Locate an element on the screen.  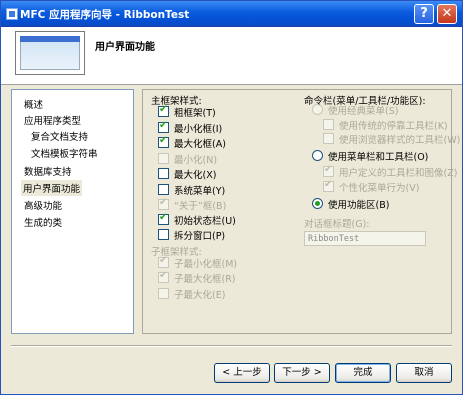
wizard-header: 用户界面功能 is located at coordinates (231, 56).